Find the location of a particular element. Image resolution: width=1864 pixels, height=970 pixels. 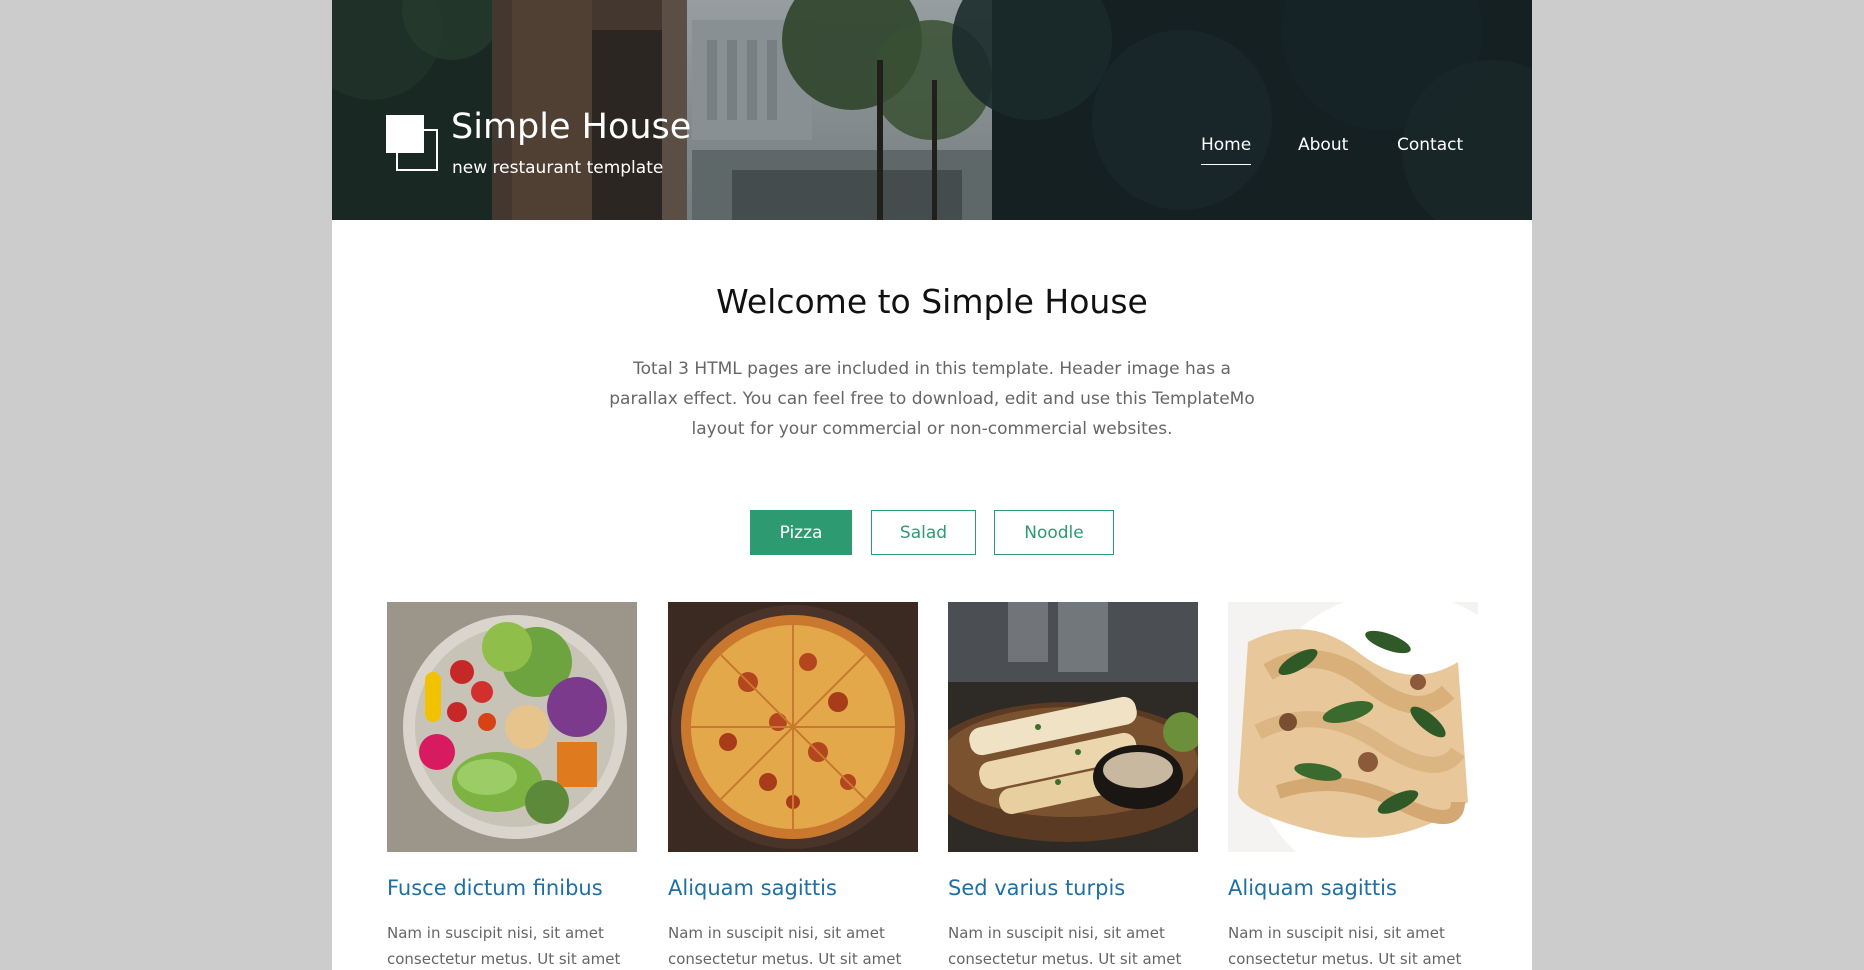

site-subtitle: new restaurant template is located at coordinates (558, 168).